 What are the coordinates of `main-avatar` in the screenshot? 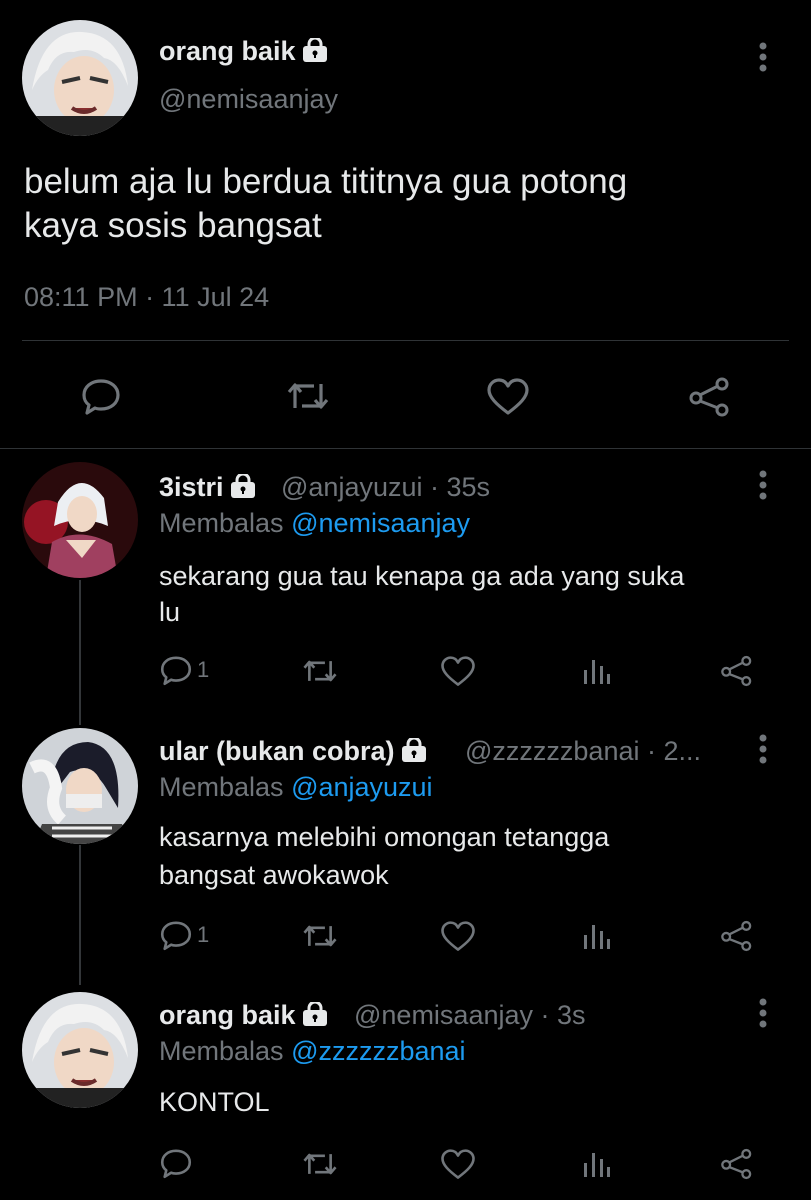 It's located at (80, 78).